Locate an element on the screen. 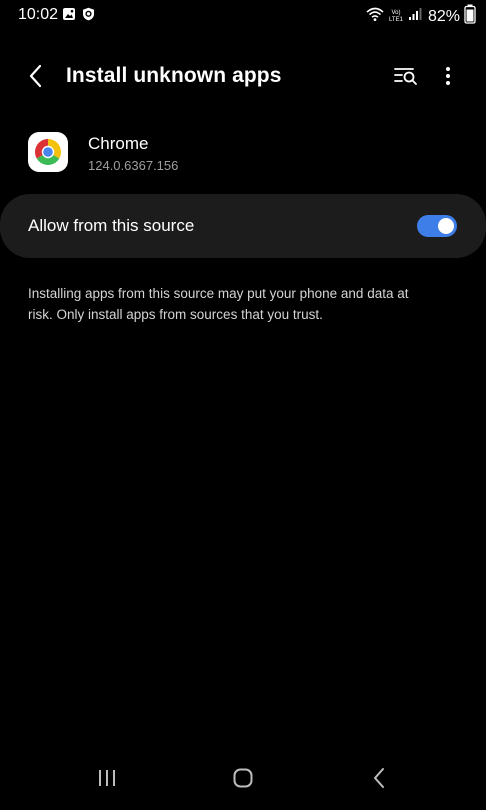  home-icon is located at coordinates (243, 780).